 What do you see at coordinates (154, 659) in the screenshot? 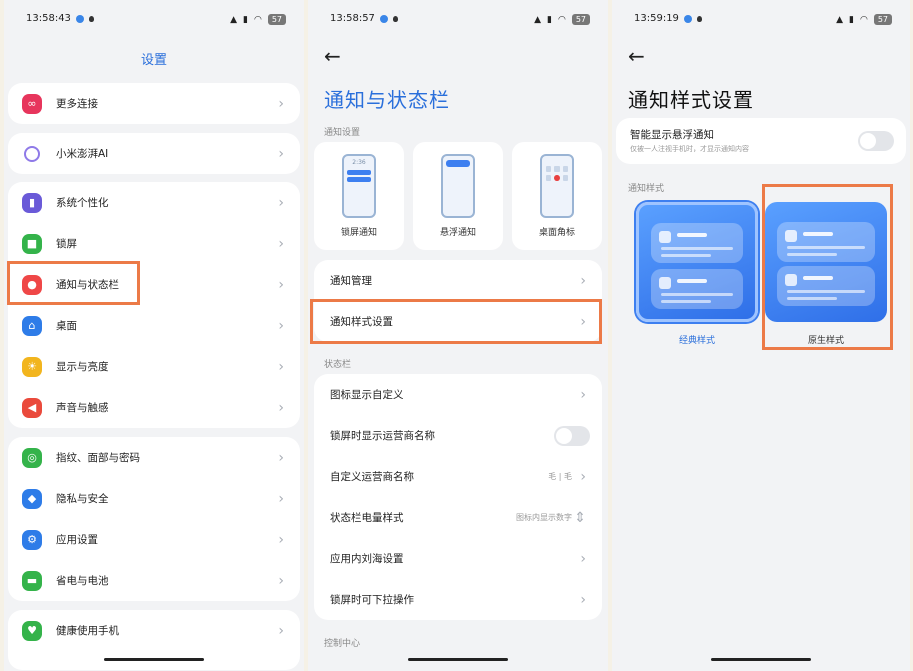
I see `home-indicator` at bounding box center [154, 659].